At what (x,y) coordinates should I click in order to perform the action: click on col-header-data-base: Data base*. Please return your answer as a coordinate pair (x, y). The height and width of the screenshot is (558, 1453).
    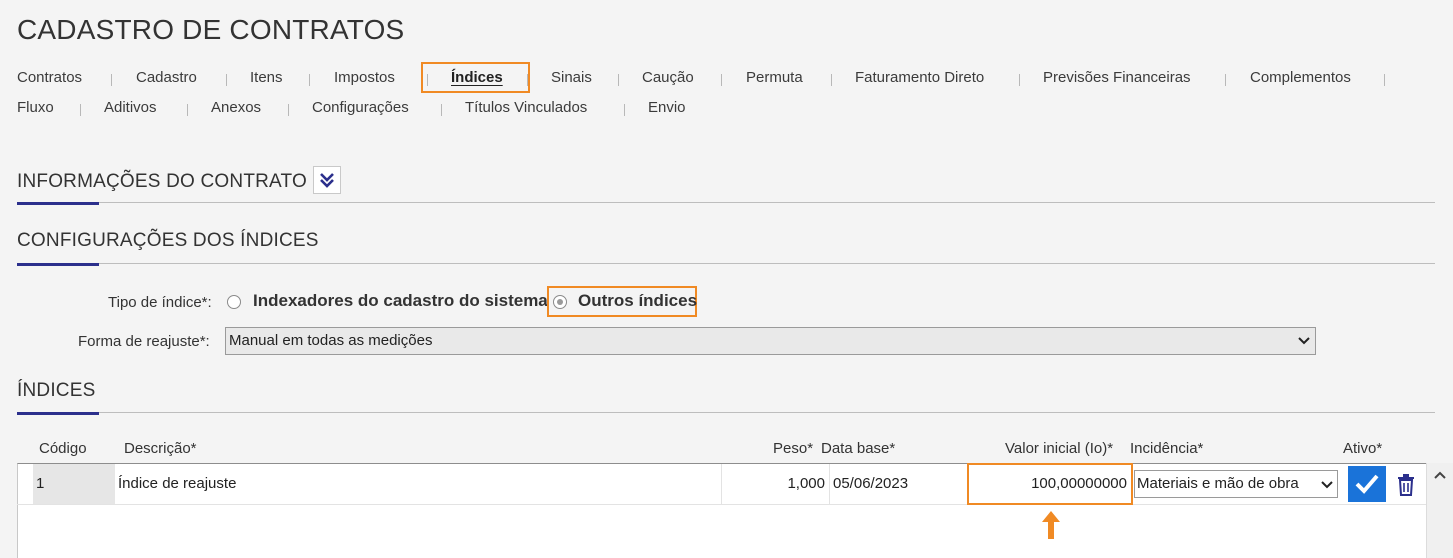
    Looking at the image, I should click on (858, 448).